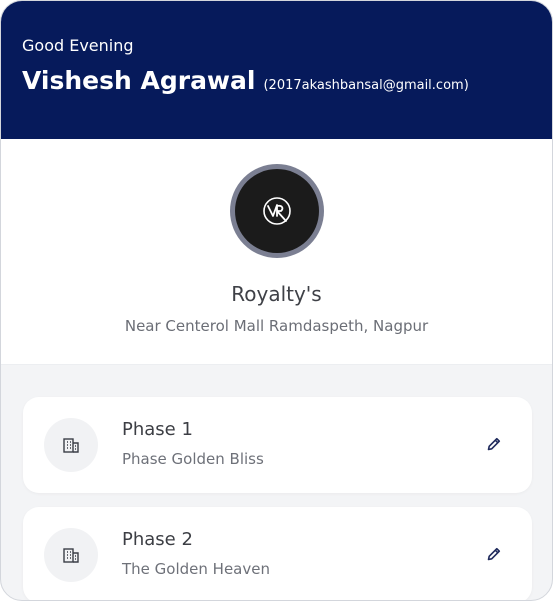 The width and height of the screenshot is (553, 601). I want to click on greeting-text: Good Evening, so click(78, 45).